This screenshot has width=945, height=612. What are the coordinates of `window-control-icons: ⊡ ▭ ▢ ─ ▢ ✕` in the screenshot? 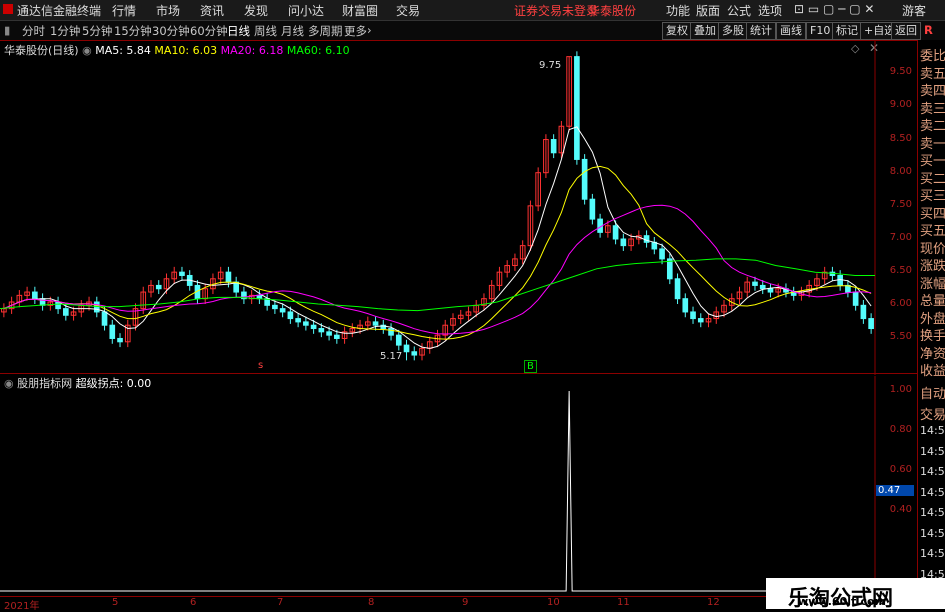 It's located at (834, 9).